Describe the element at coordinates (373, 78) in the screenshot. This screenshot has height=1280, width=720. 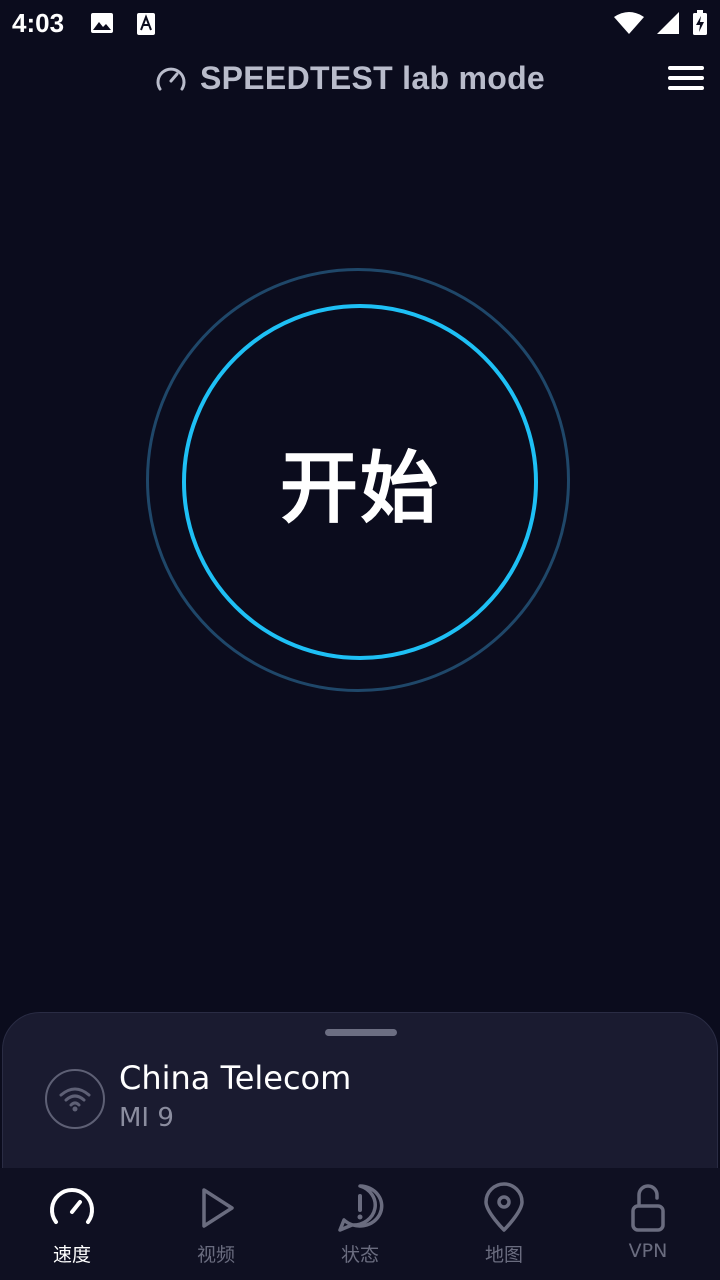
I see `page-title: SPEEDTEST lab mode` at that location.